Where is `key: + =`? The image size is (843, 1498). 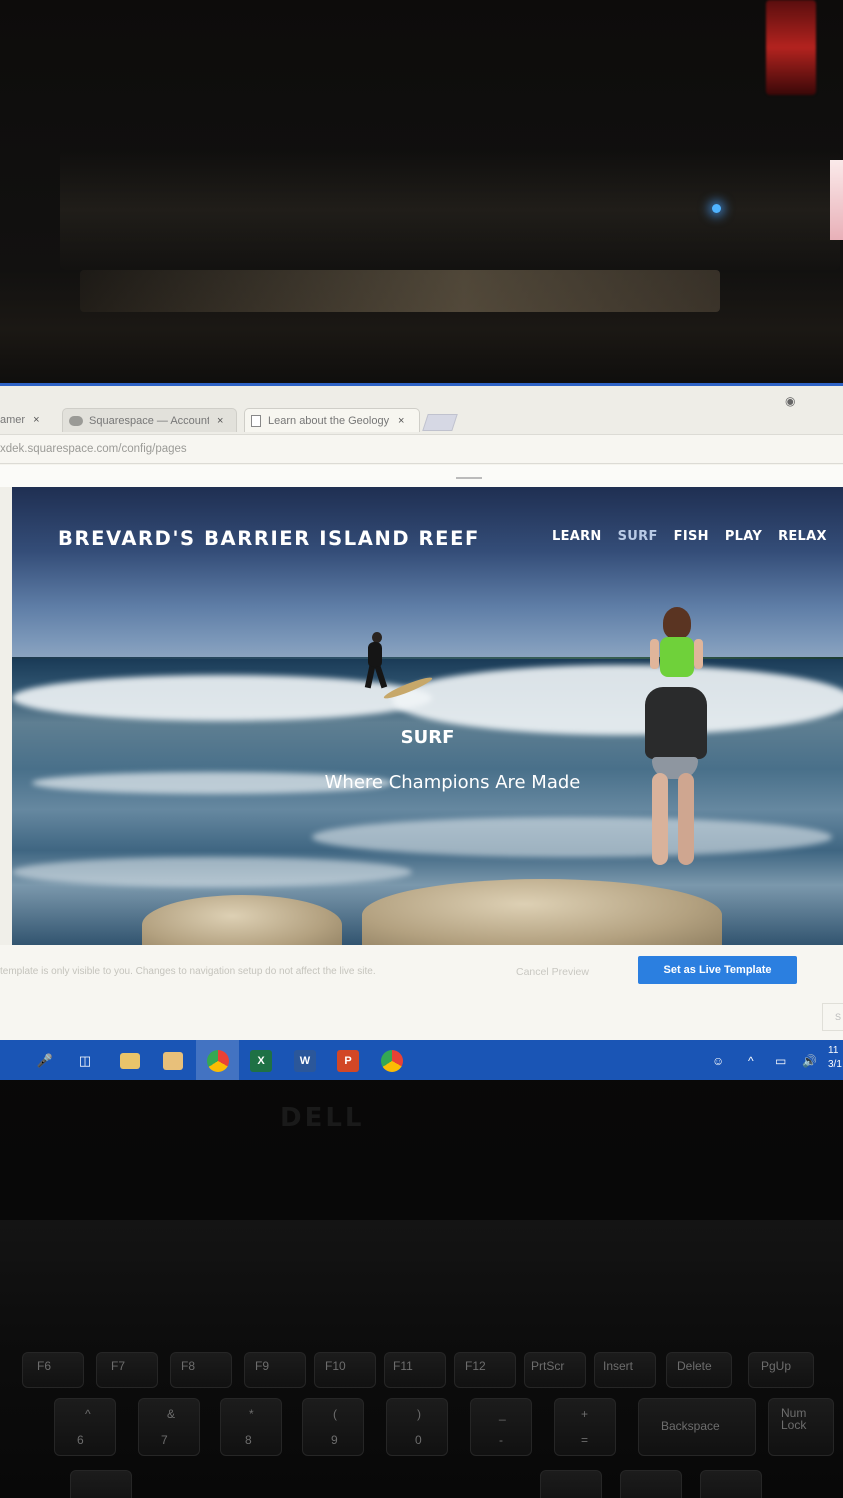 key: + = is located at coordinates (585, 1427).